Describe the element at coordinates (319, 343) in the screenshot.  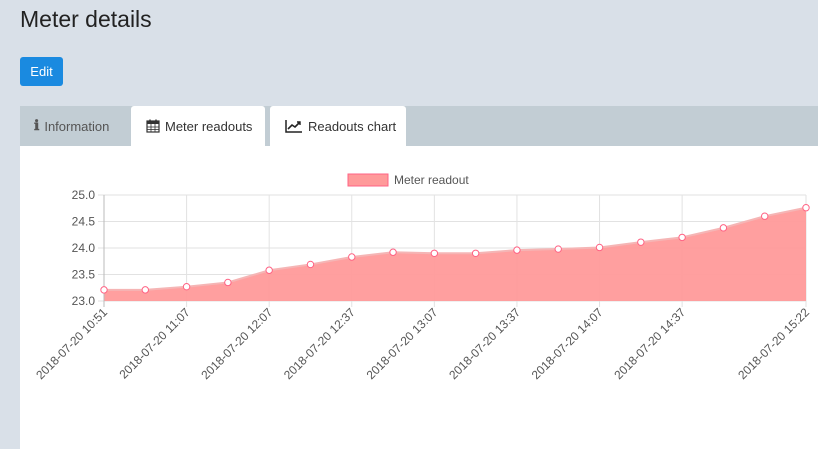
I see `x-tick-label: 2018-07-20 12:37` at that location.